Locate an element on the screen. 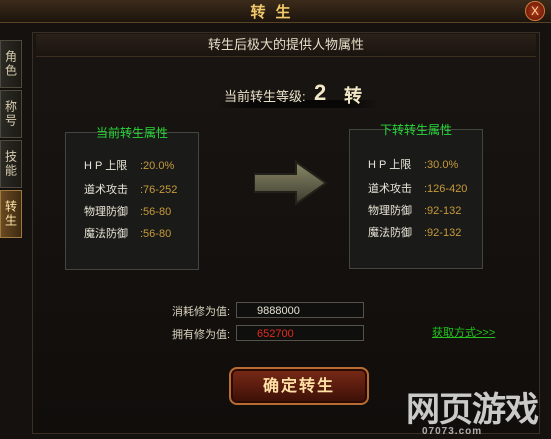  close-button: X is located at coordinates (535, 11).